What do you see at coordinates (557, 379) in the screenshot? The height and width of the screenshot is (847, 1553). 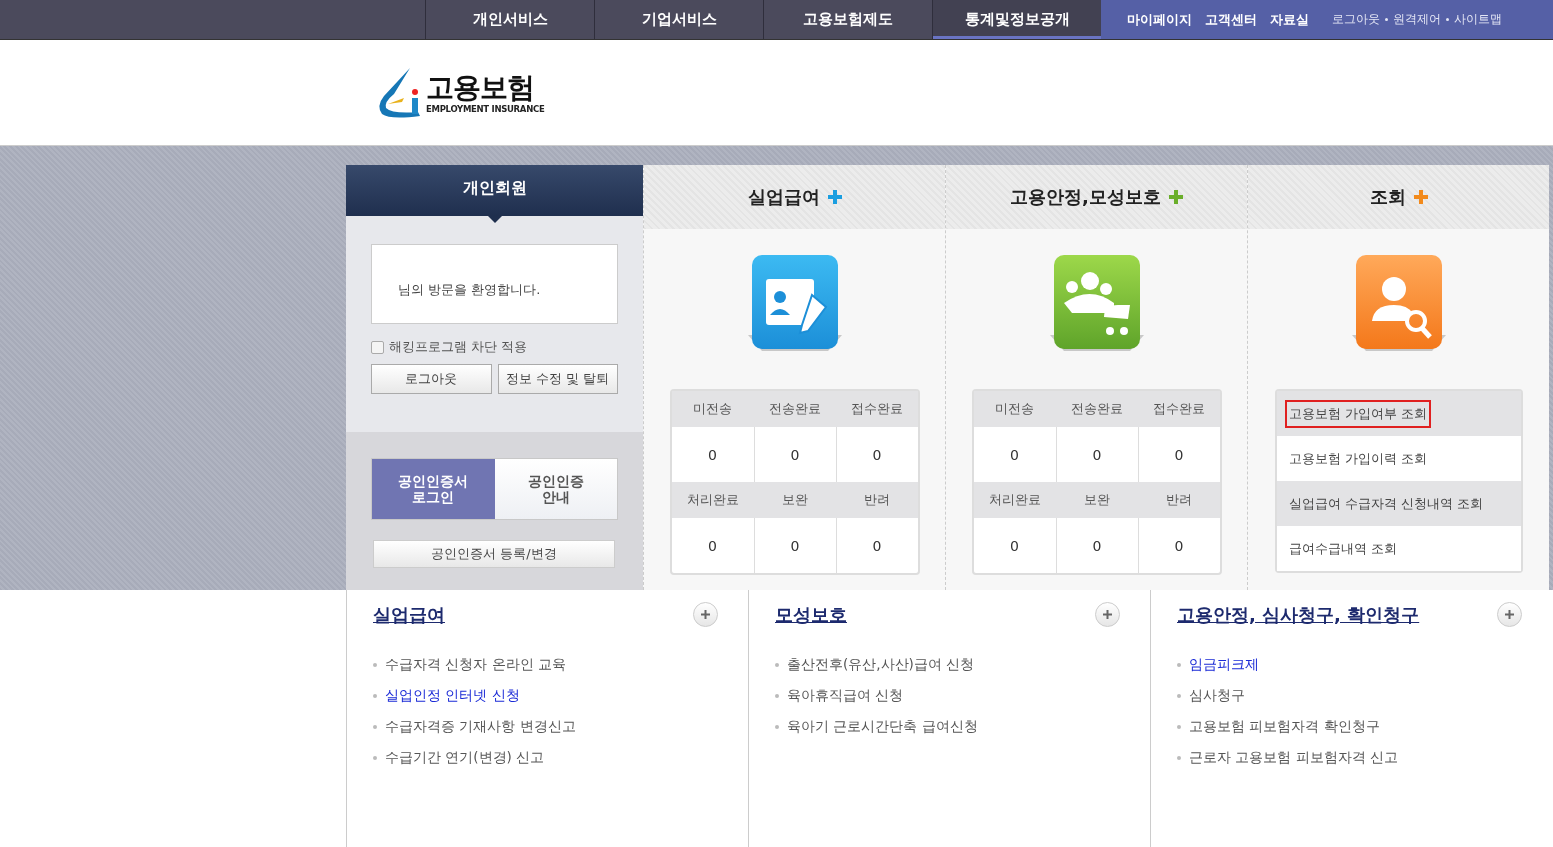 I see `member-button: 정보 수정 및 탈퇴` at bounding box center [557, 379].